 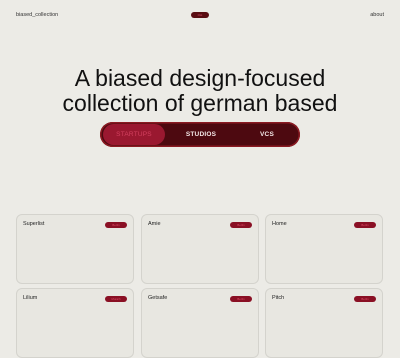 I want to click on about-link: about, so click(x=377, y=15).